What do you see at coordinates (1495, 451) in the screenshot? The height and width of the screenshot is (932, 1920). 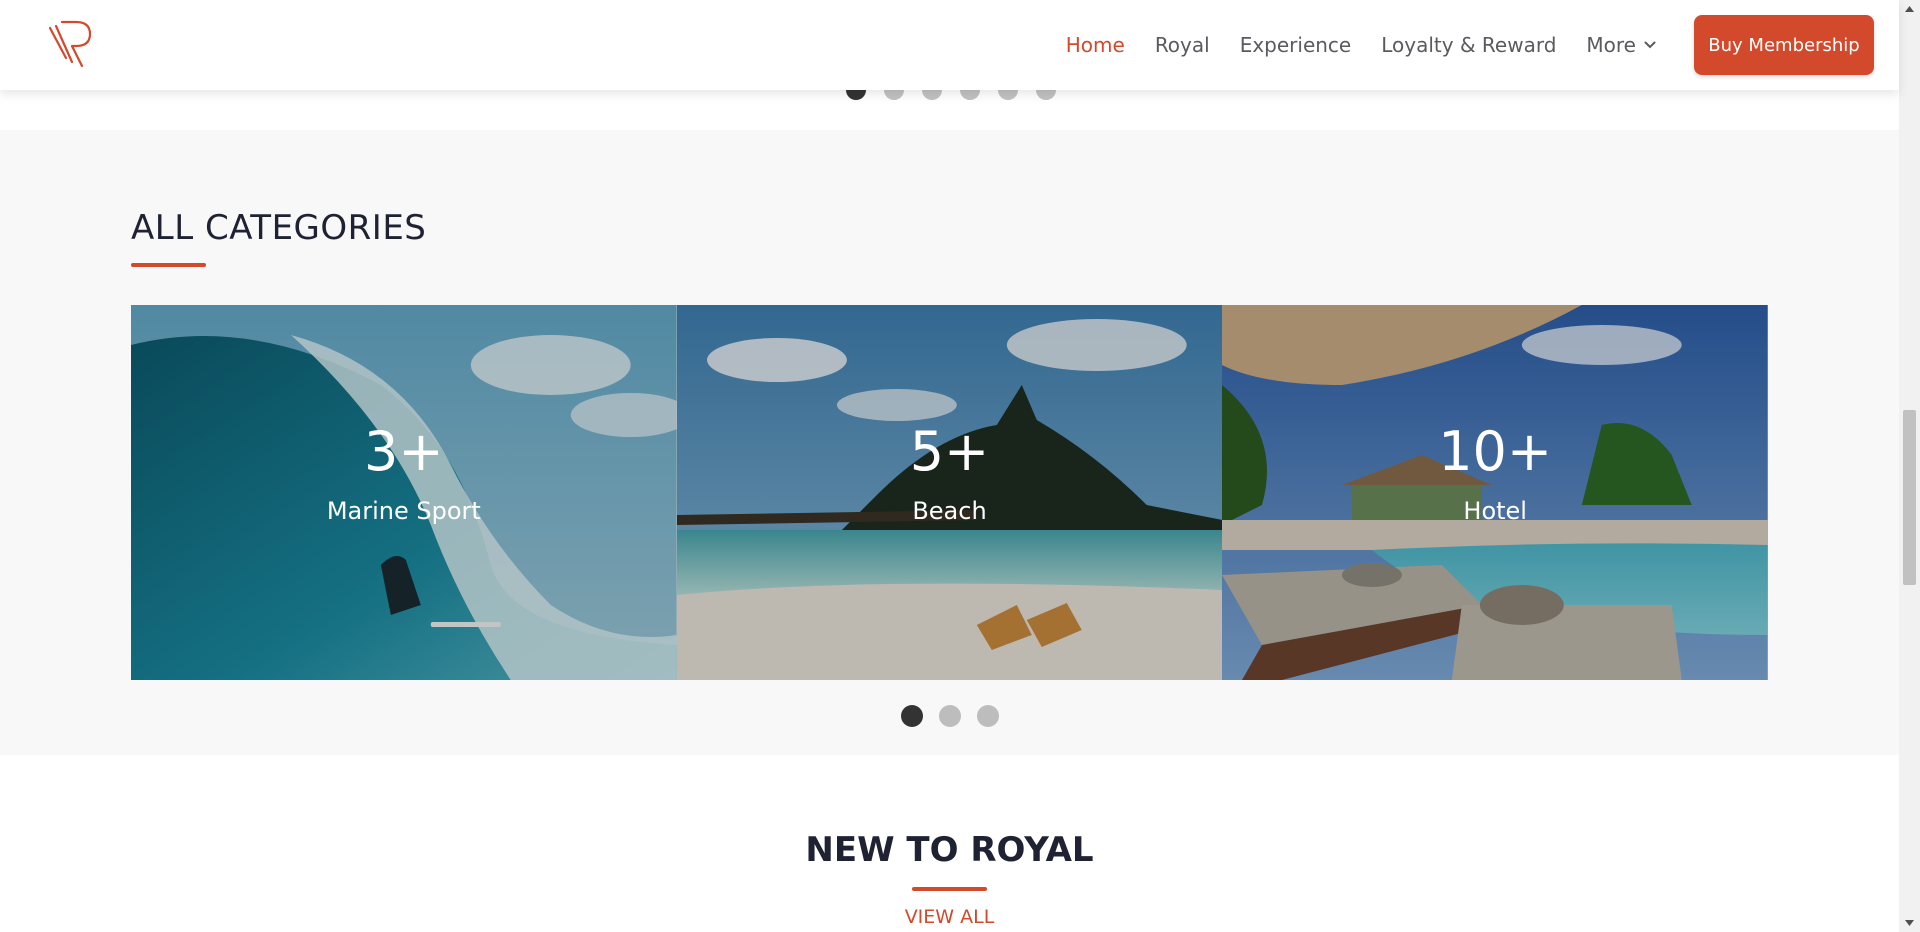 I see `category-count: 10+` at bounding box center [1495, 451].